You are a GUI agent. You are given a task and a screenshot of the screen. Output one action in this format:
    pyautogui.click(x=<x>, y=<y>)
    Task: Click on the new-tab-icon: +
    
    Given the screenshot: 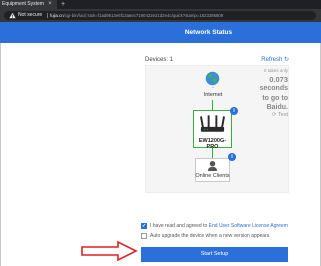 What is the action you would take?
    pyautogui.click(x=63, y=4)
    